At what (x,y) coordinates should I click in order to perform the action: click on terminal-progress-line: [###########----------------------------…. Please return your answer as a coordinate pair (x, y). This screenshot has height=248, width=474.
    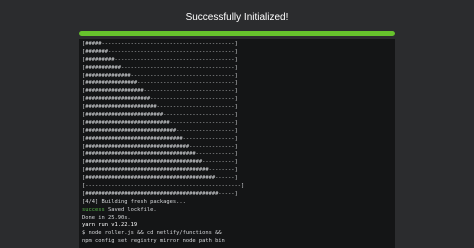
    Looking at the image, I should click on (160, 67).